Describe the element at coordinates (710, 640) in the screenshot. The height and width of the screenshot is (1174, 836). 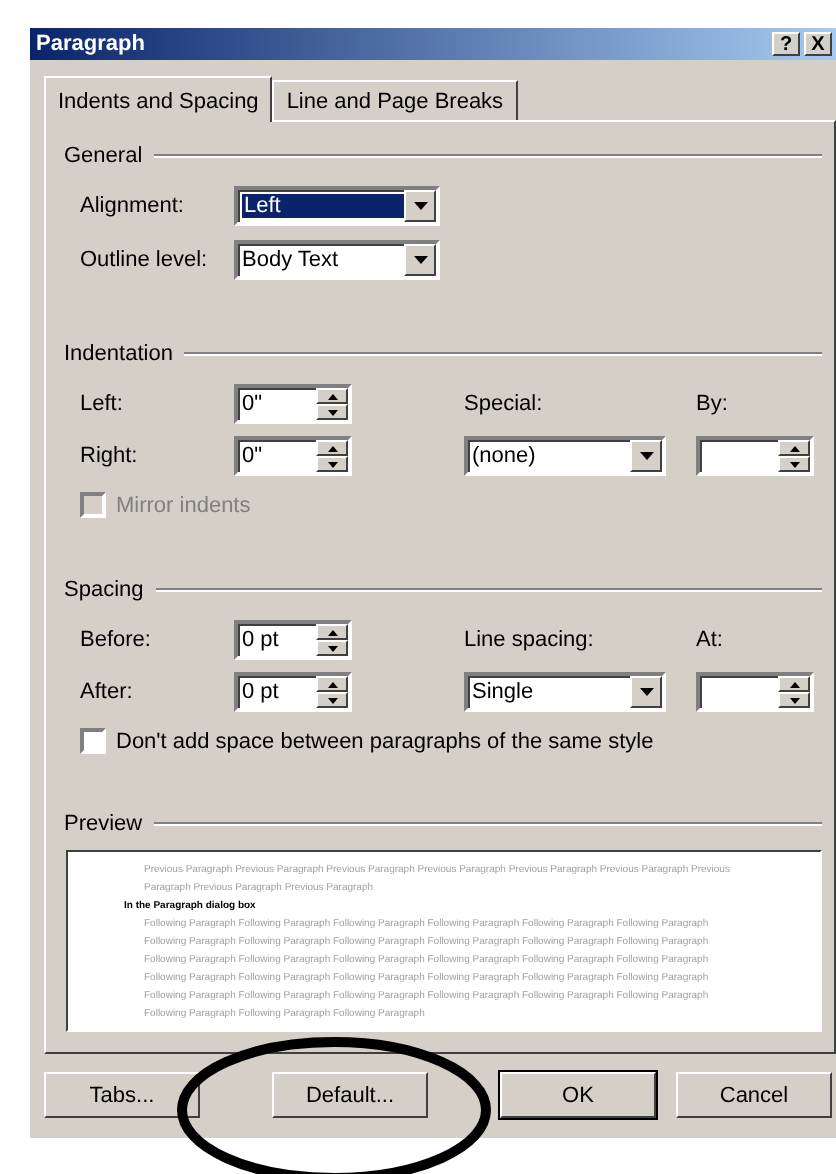
I see `field-label: At:` at that location.